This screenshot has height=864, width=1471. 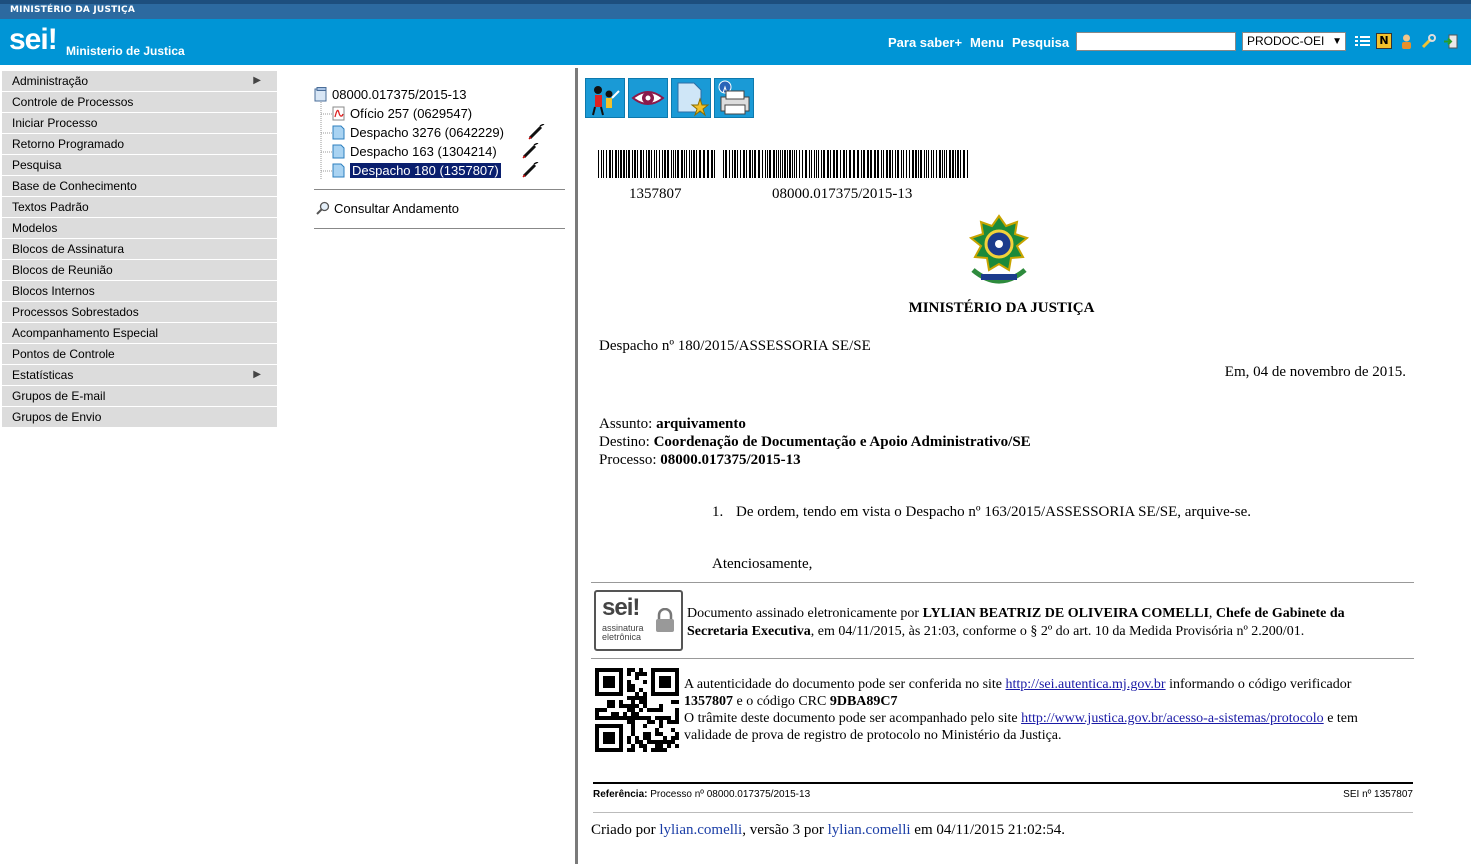 What do you see at coordinates (139, 333) in the screenshot?
I see `sidebar-item-acompanhamento-especial: Acompanhamento Especial` at bounding box center [139, 333].